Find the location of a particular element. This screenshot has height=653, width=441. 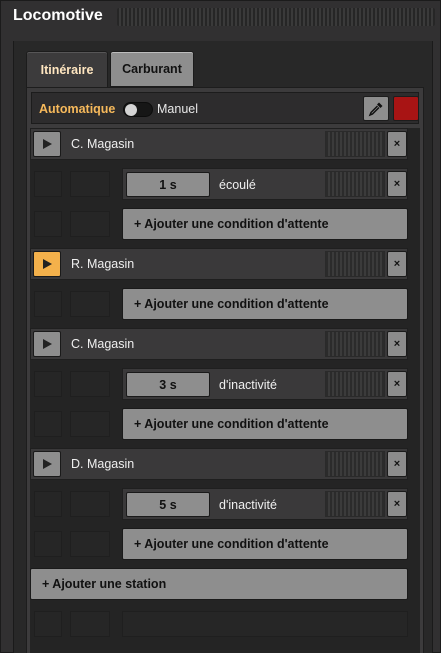

condition-value: 3 s is located at coordinates (168, 384).